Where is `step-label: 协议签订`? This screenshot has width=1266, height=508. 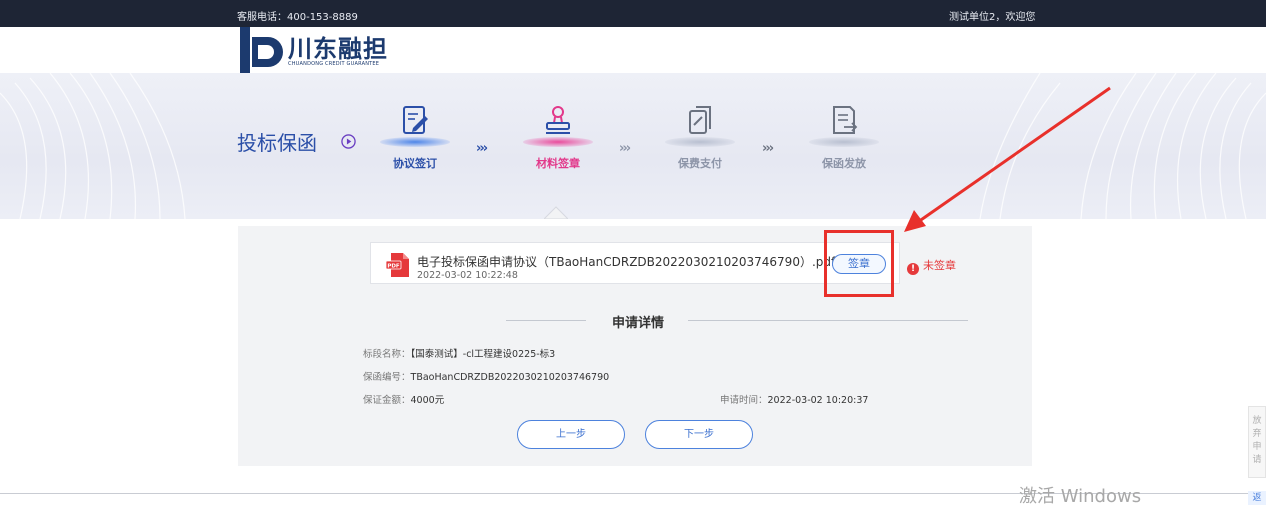 step-label: 协议签订 is located at coordinates (415, 163).